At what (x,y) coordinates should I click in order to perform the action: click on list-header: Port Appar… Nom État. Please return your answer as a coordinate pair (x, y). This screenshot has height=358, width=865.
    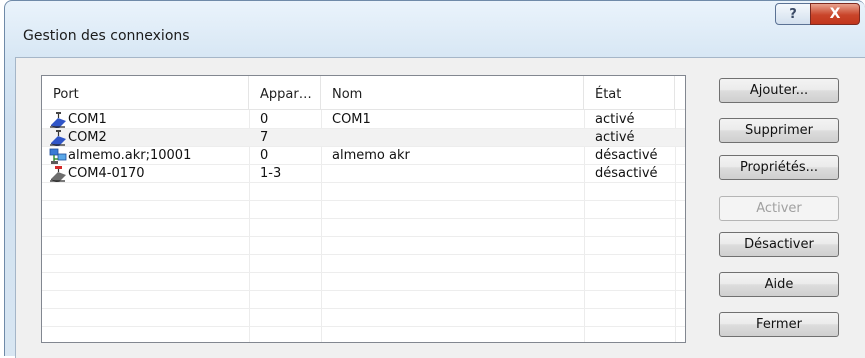
    Looking at the image, I should click on (363, 93).